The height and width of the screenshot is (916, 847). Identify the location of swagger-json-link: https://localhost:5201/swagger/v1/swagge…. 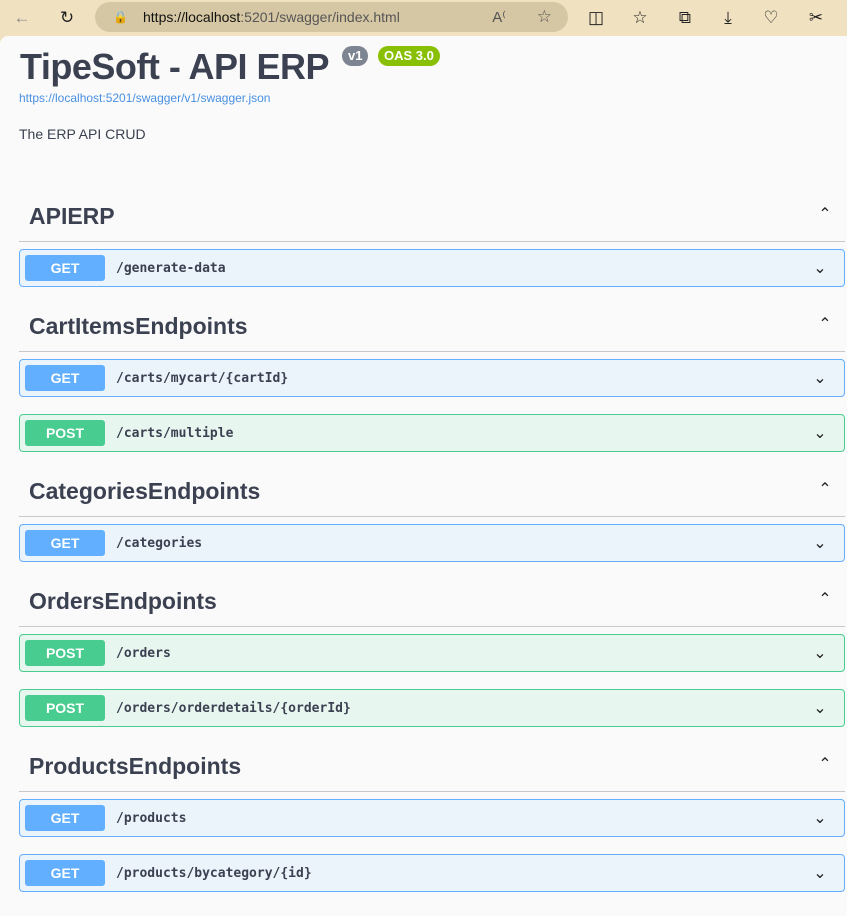
(144, 98).